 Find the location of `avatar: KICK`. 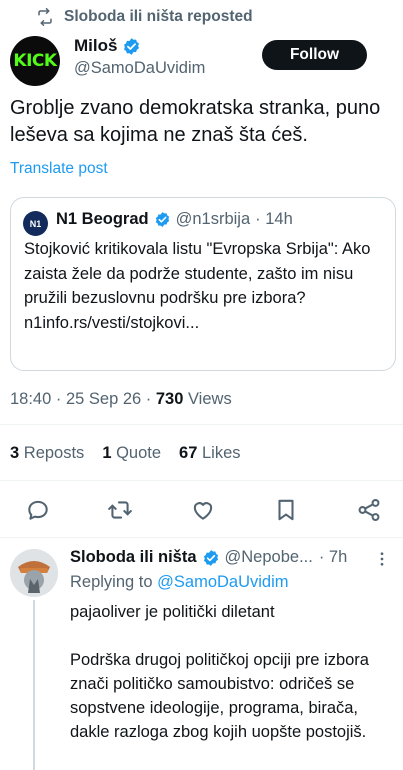

avatar: KICK is located at coordinates (35, 61).